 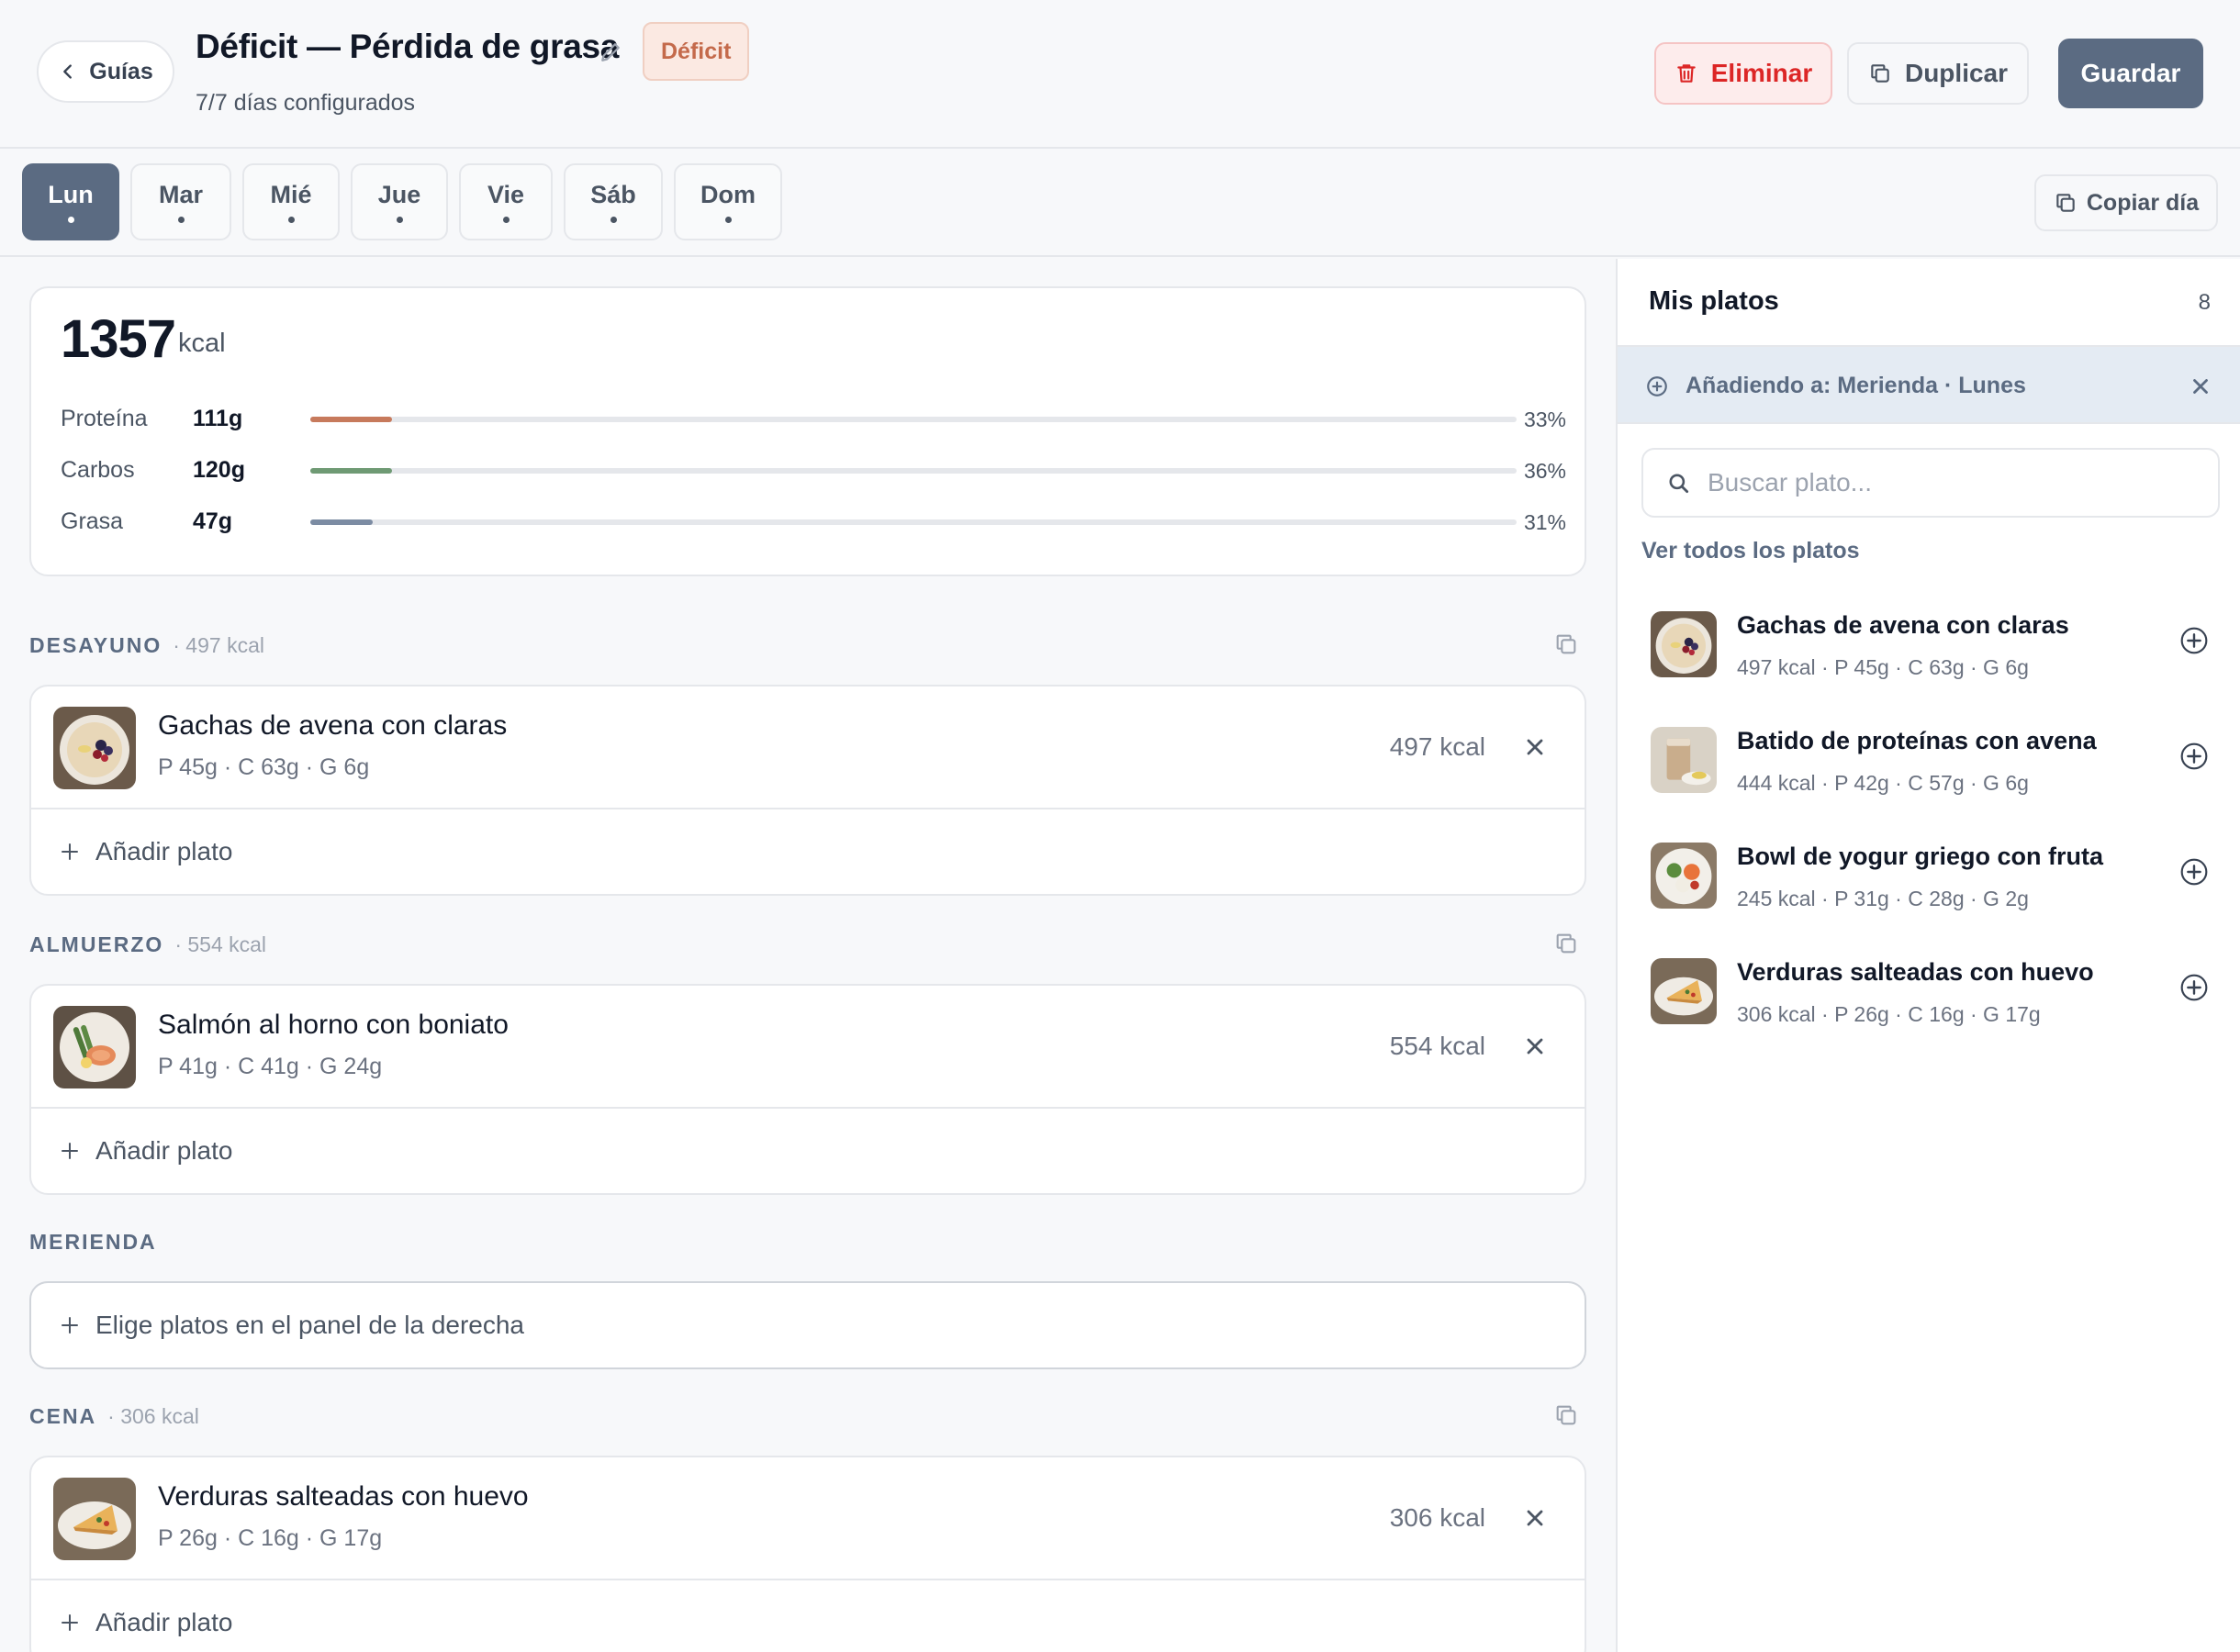 What do you see at coordinates (105, 71) in the screenshot?
I see `back-button: Guías` at bounding box center [105, 71].